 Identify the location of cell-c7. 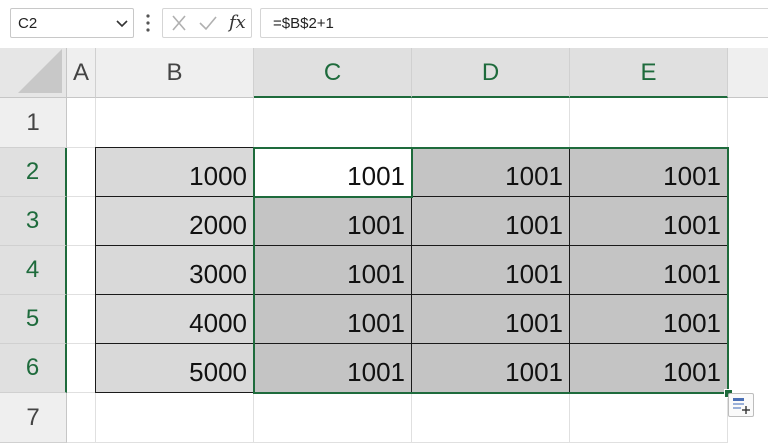
(333, 418).